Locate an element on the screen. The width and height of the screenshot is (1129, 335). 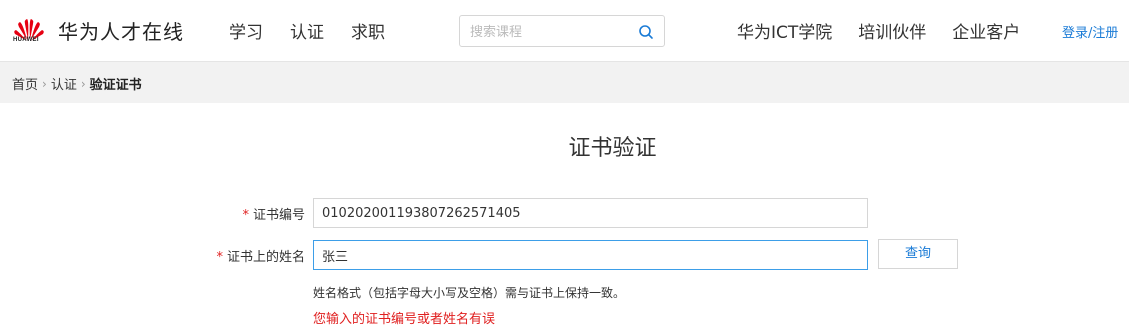
secondary-nav: 华为ICT学院 培训伙伴 企业客户 is located at coordinates (878, 30).